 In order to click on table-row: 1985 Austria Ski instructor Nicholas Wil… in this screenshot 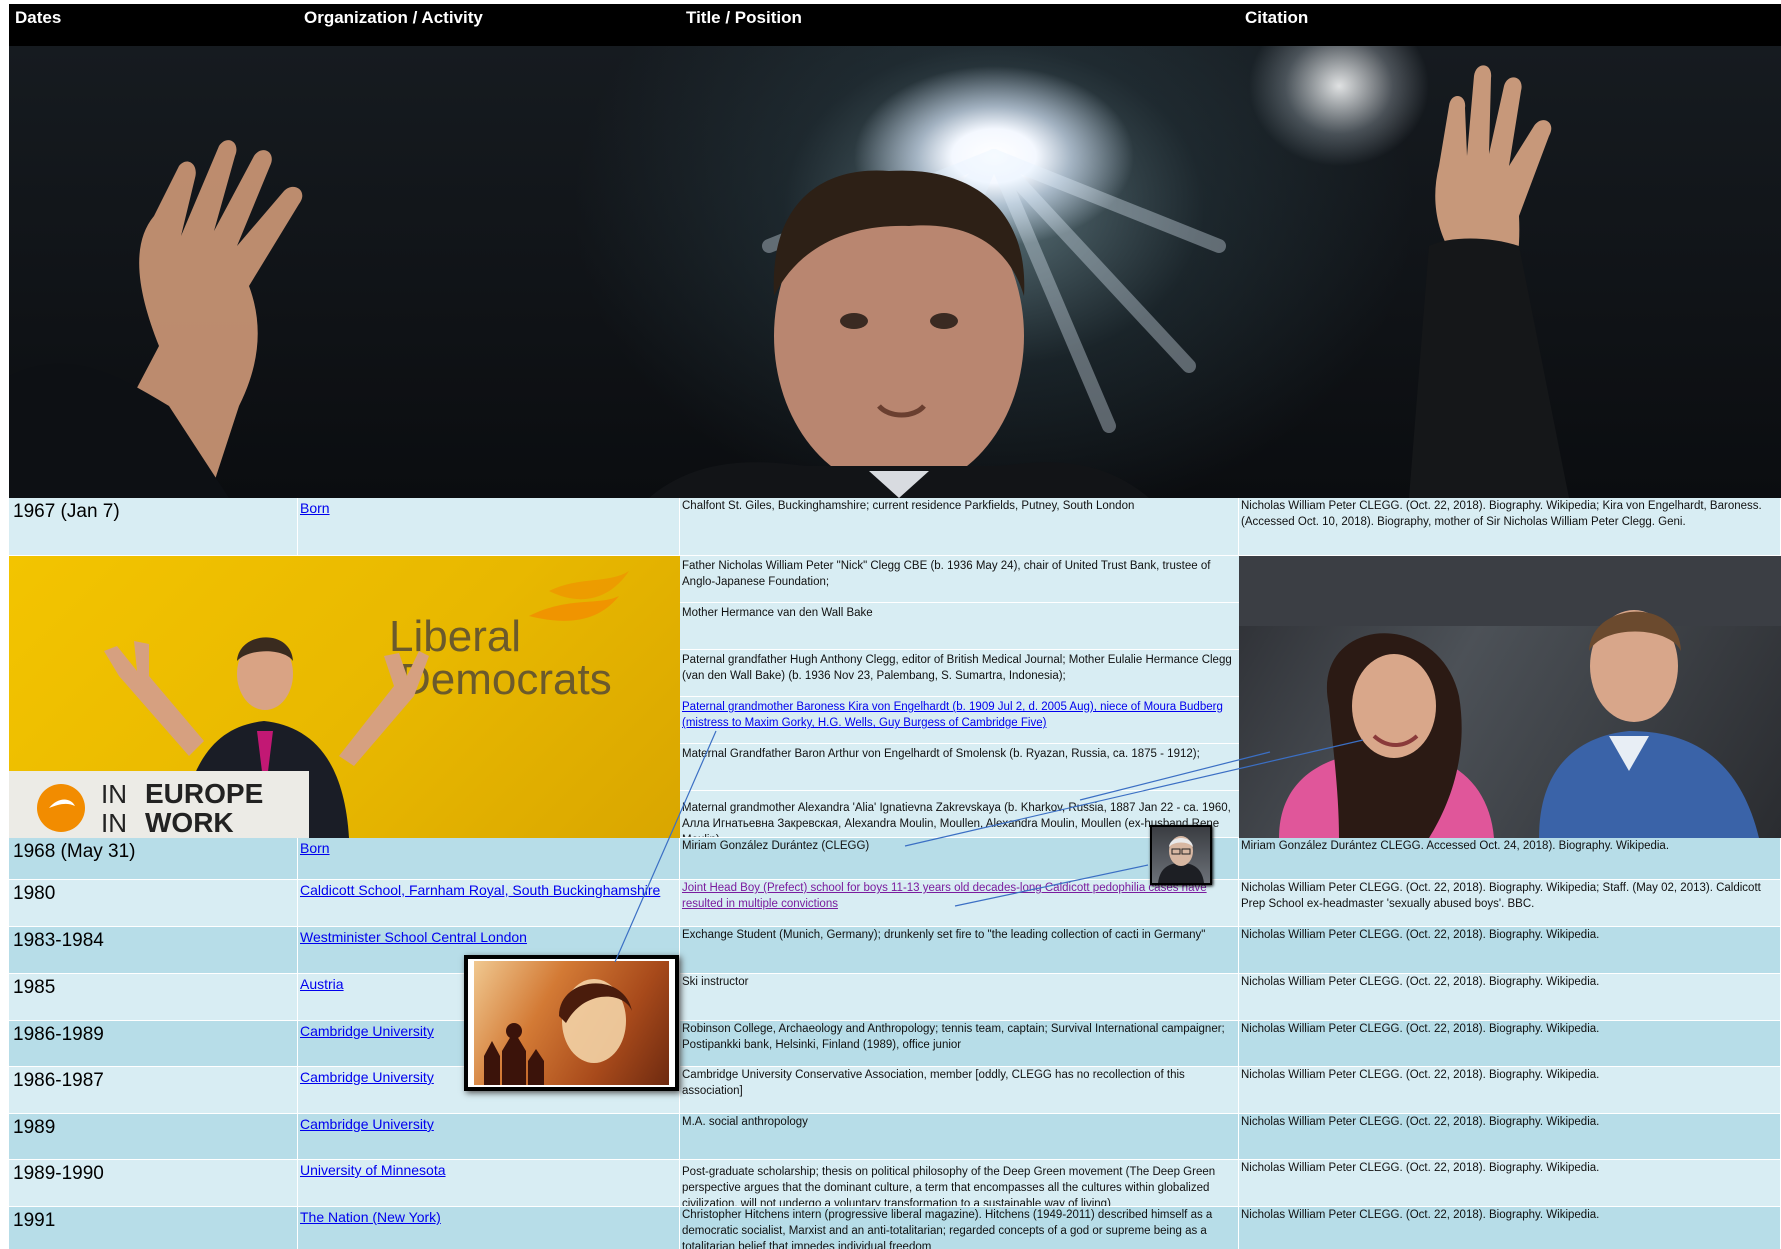, I will do `click(895, 997)`.